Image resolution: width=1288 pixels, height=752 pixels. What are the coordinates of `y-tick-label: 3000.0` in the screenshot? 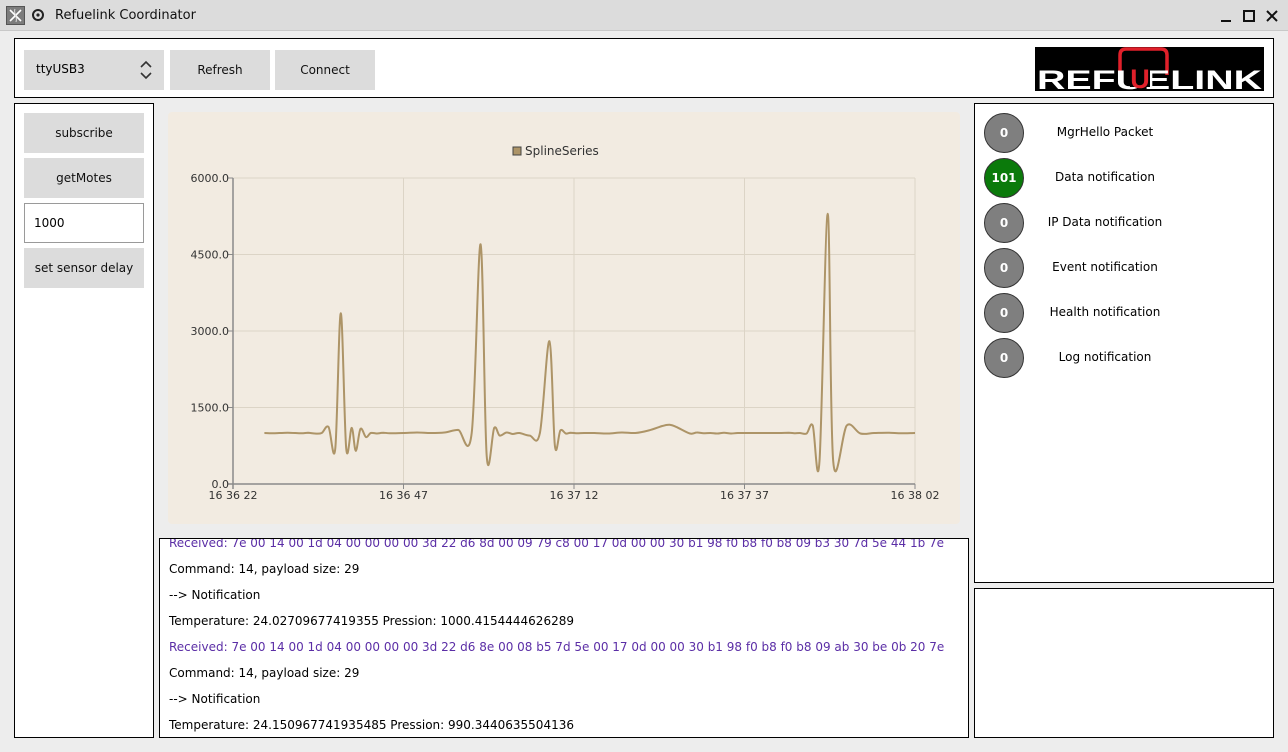 It's located at (210, 331).